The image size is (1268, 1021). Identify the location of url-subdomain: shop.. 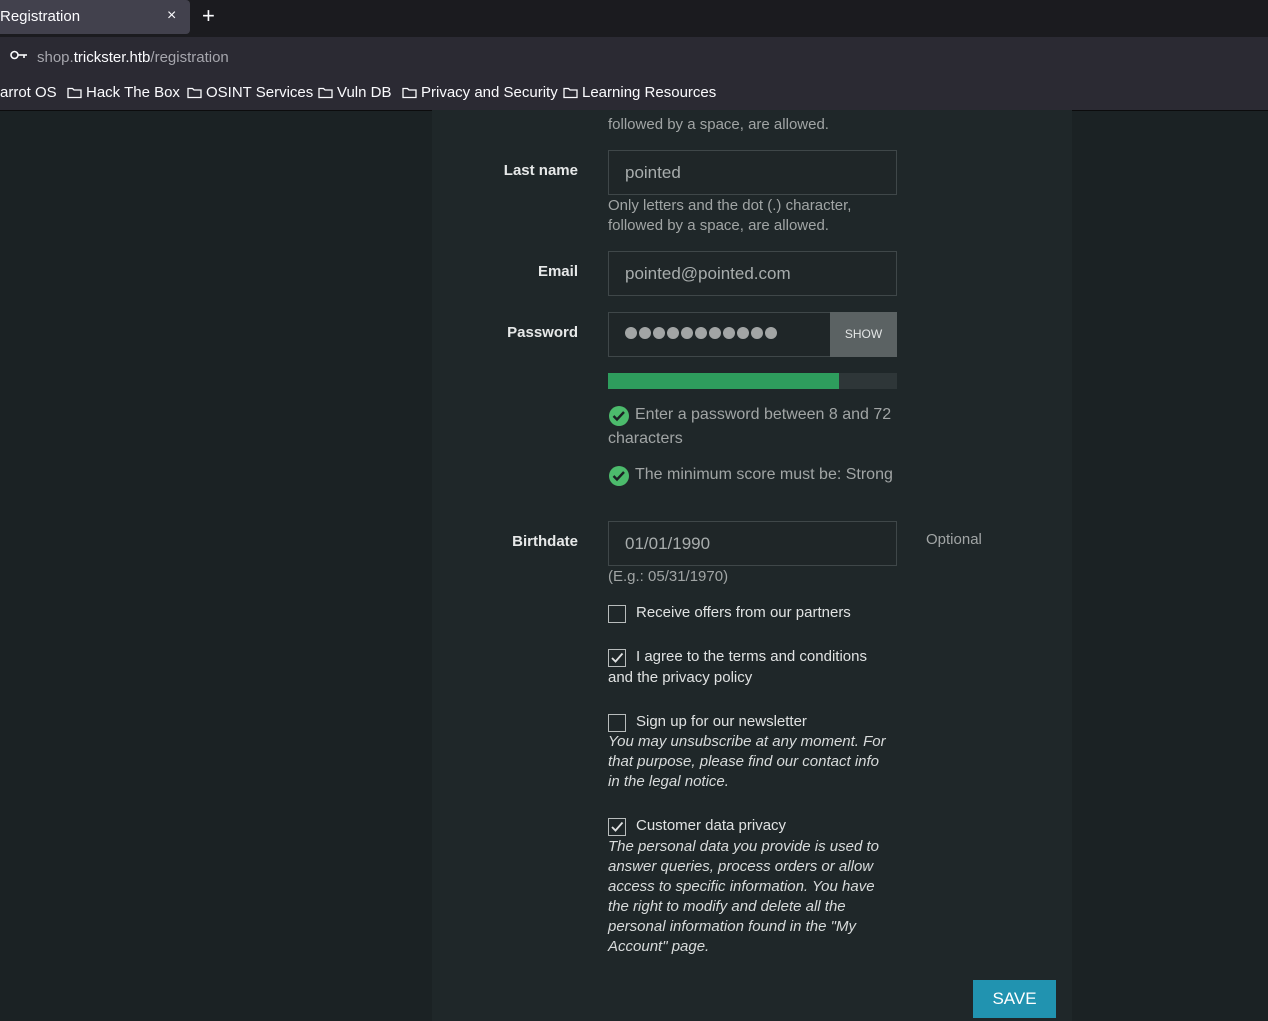
(55, 57).